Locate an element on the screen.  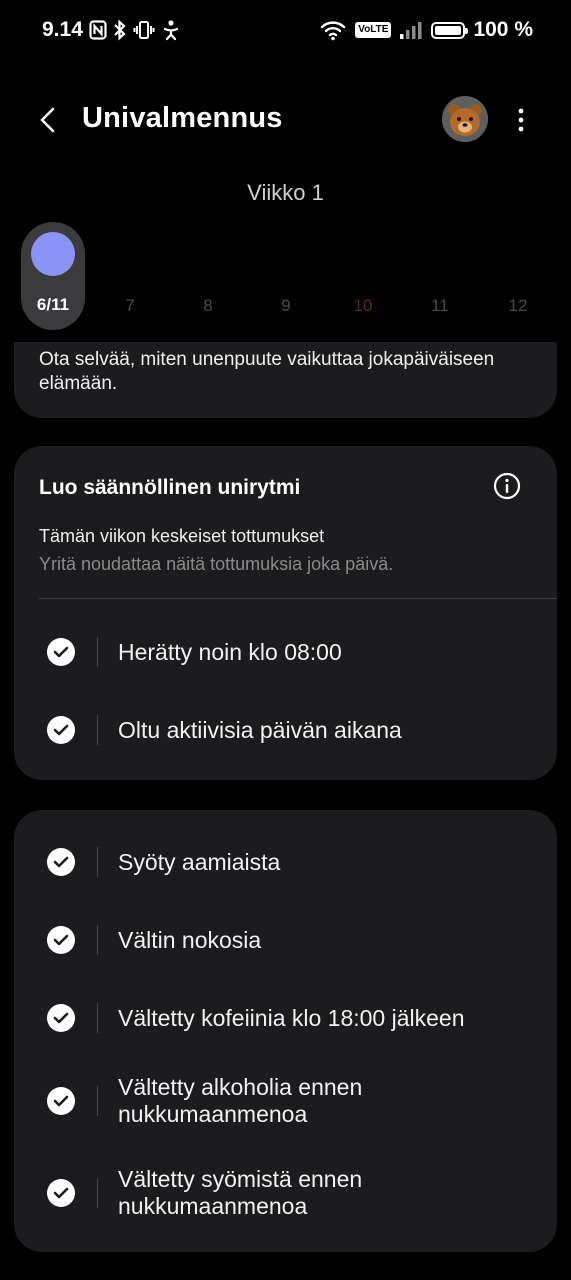
day-item: 8 is located at coordinates (208, 306).